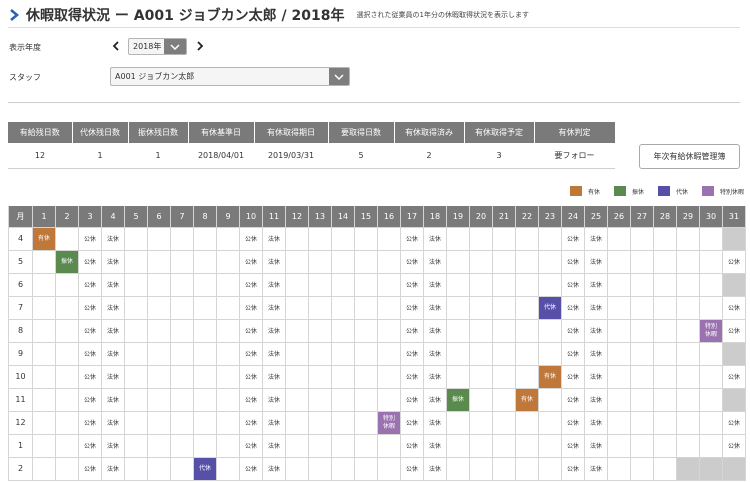 This screenshot has height=482, width=750. Describe the element at coordinates (230, 76) in the screenshot. I see `staff-select: A001 ジョブカン太郎` at that location.